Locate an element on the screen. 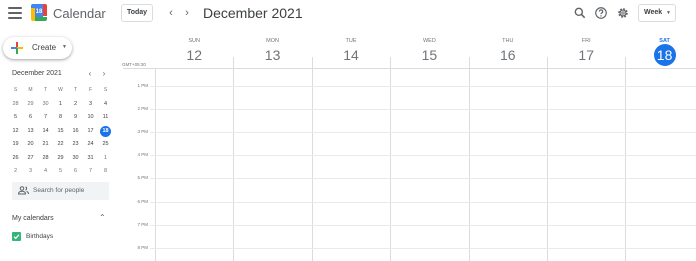 The width and height of the screenshot is (696, 261). mini-calendar-day: 9 is located at coordinates (75, 118).